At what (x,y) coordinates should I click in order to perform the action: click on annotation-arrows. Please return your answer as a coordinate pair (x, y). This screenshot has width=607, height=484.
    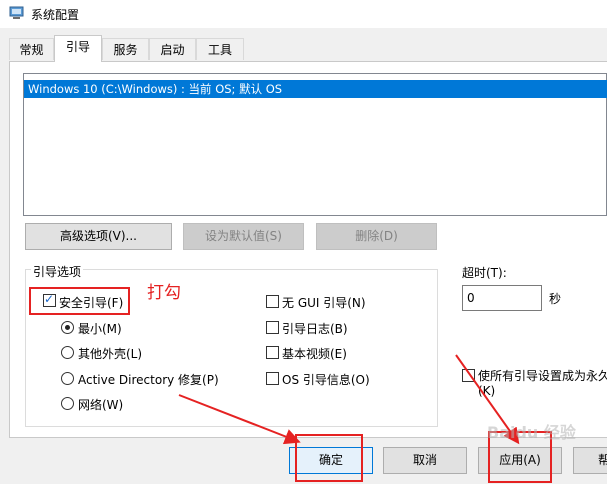
    Looking at the image, I should click on (349, 399).